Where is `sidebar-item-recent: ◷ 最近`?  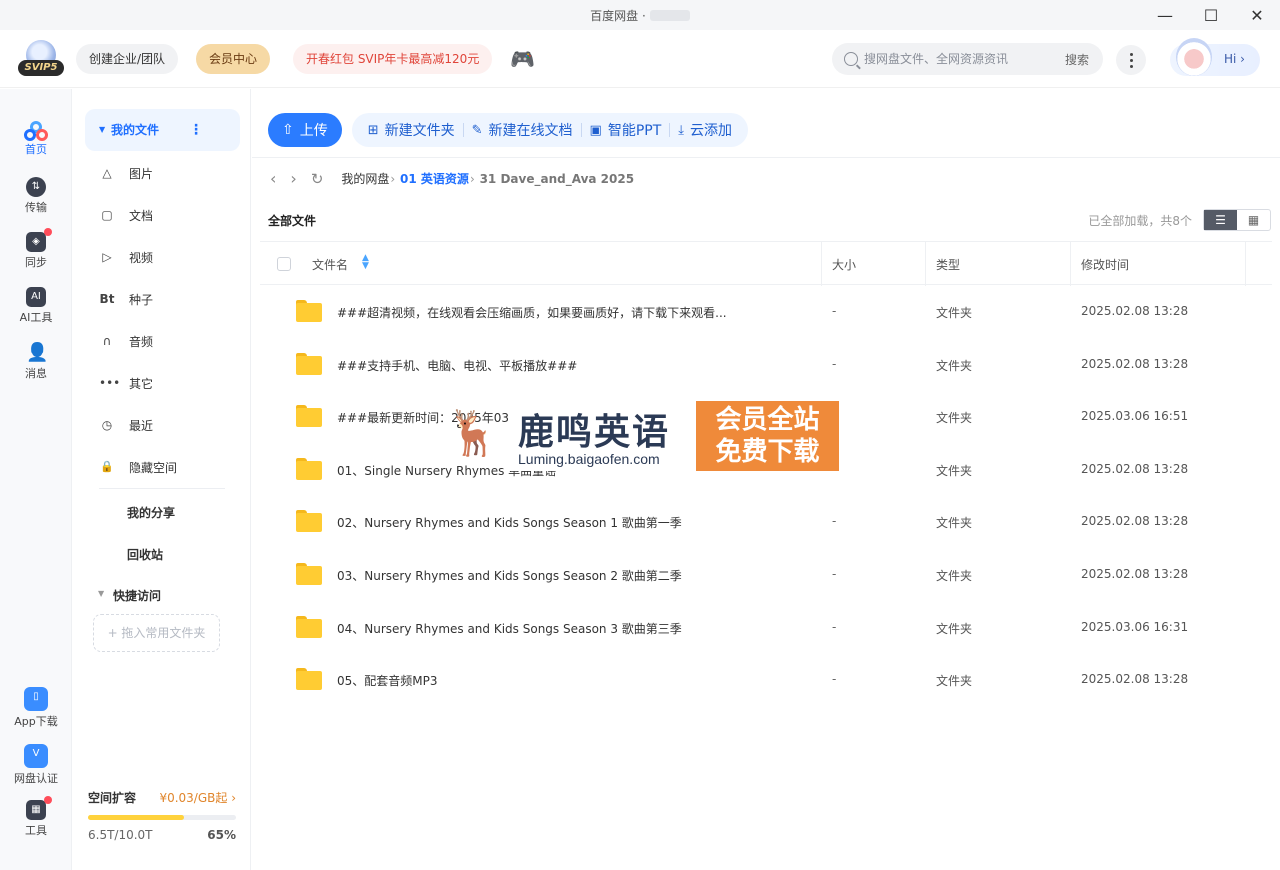
sidebar-item-recent: ◷ 最近 is located at coordinates (127, 426).